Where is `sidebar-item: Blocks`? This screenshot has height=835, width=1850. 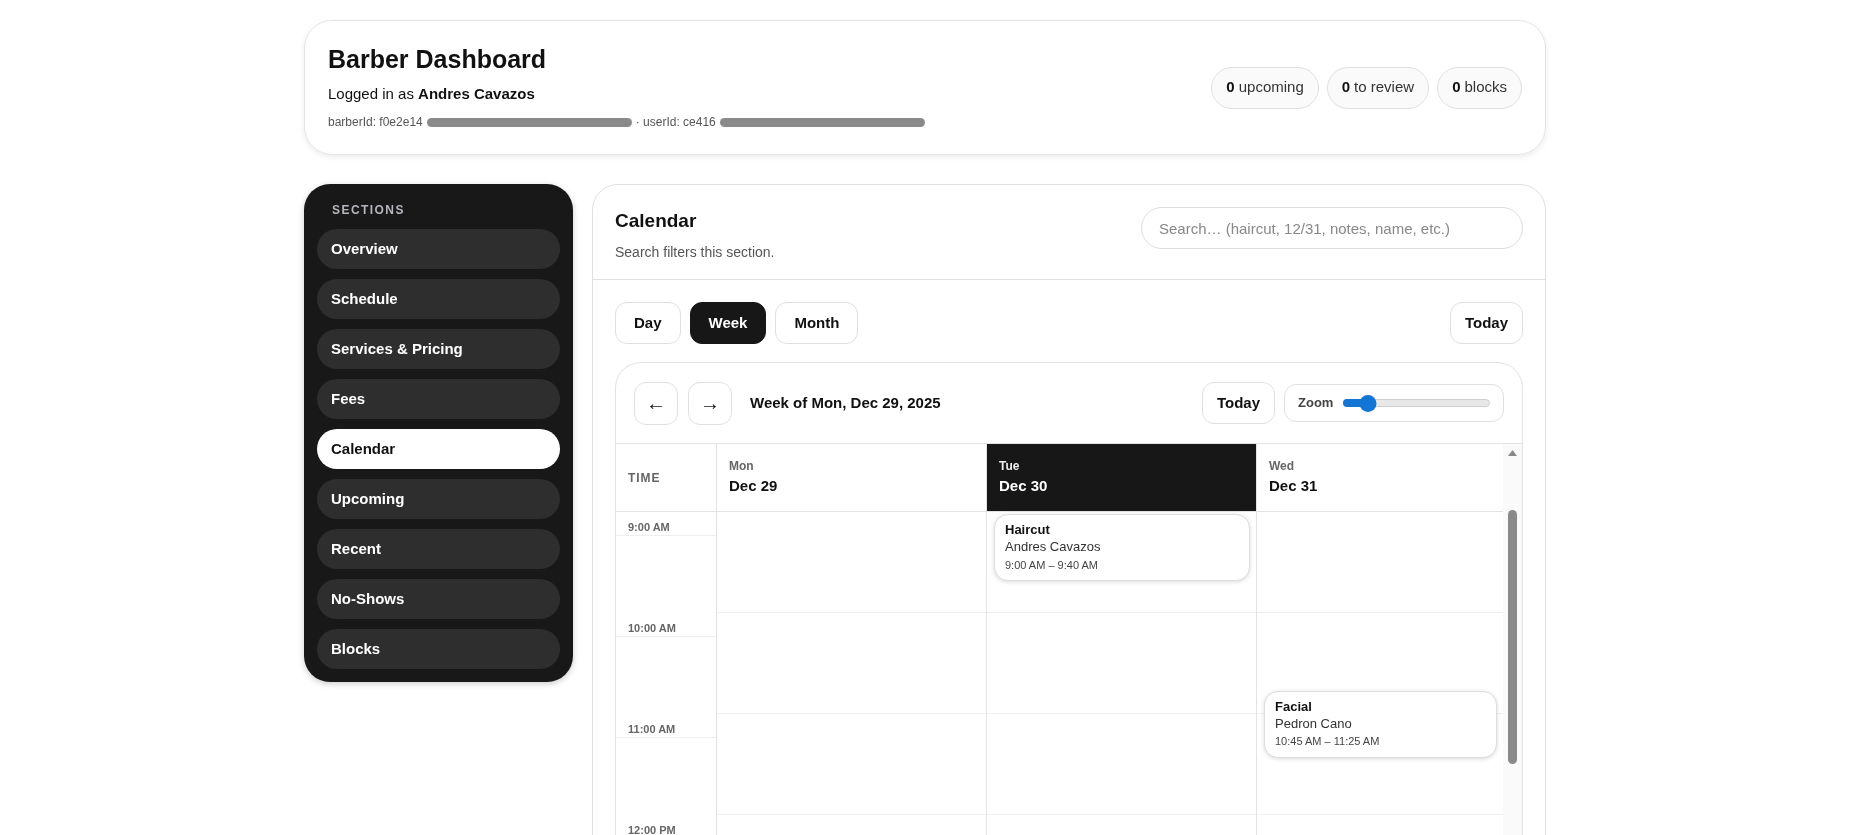
sidebar-item: Blocks is located at coordinates (438, 649).